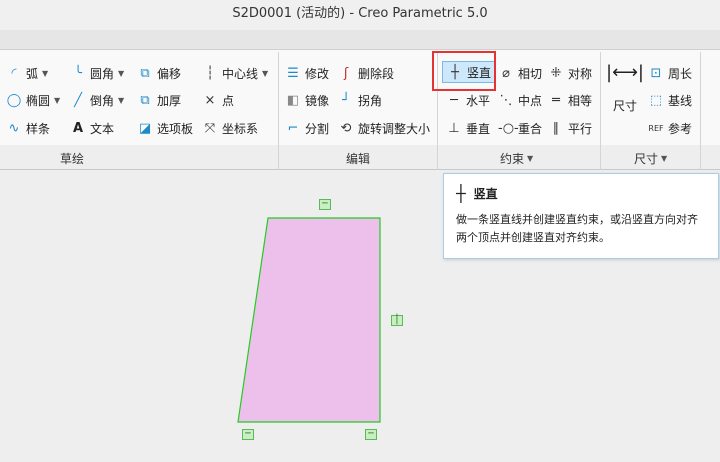  I want to click on tooltip-body: 做一条竖直线并创建竖直约束，或沿竖直方向对齐两个顶点并创建竖直对齐约束。, so click(577, 228).